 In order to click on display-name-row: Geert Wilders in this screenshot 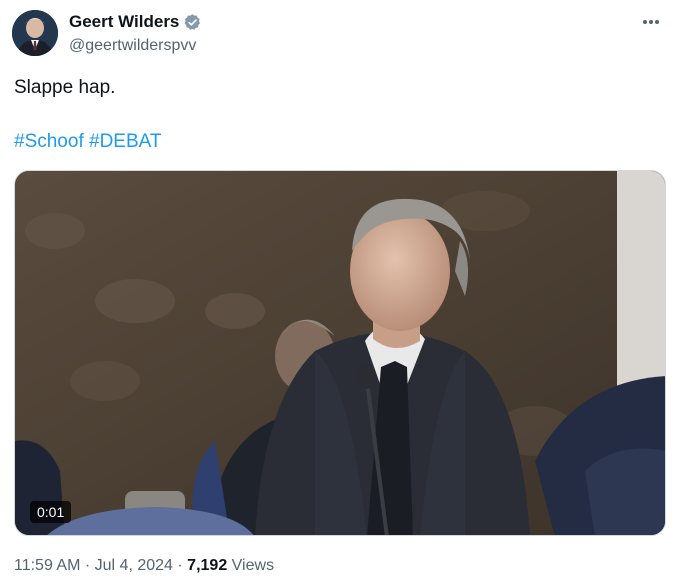, I will do `click(135, 22)`.